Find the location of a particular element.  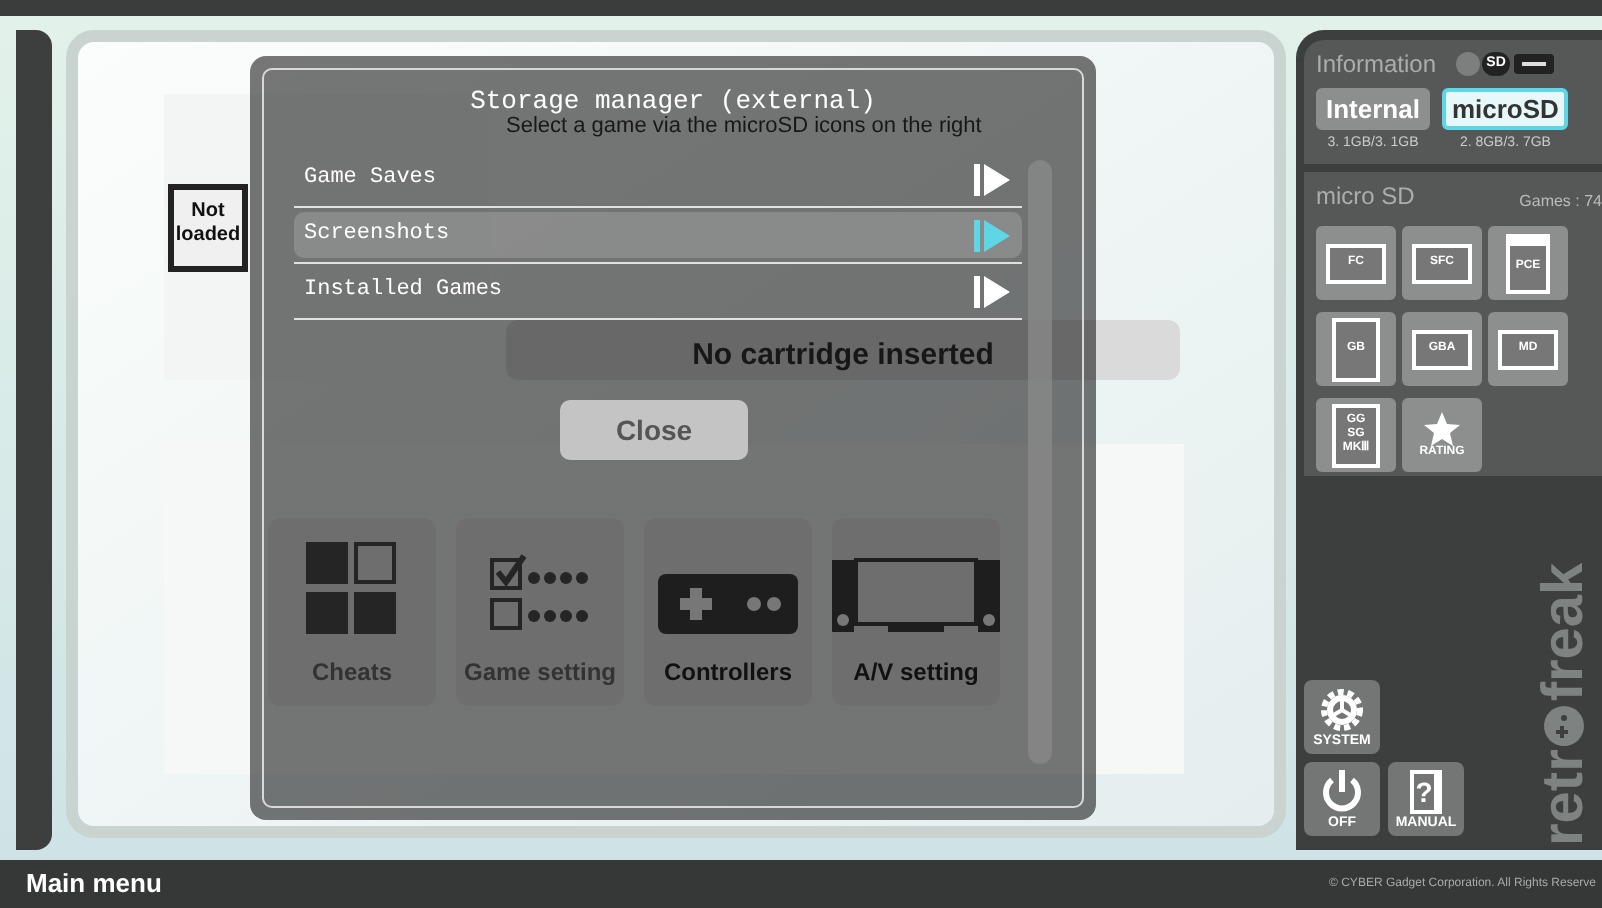

hint-text: Select a game via the microSD icons on the right is located at coordinates (745, 127).